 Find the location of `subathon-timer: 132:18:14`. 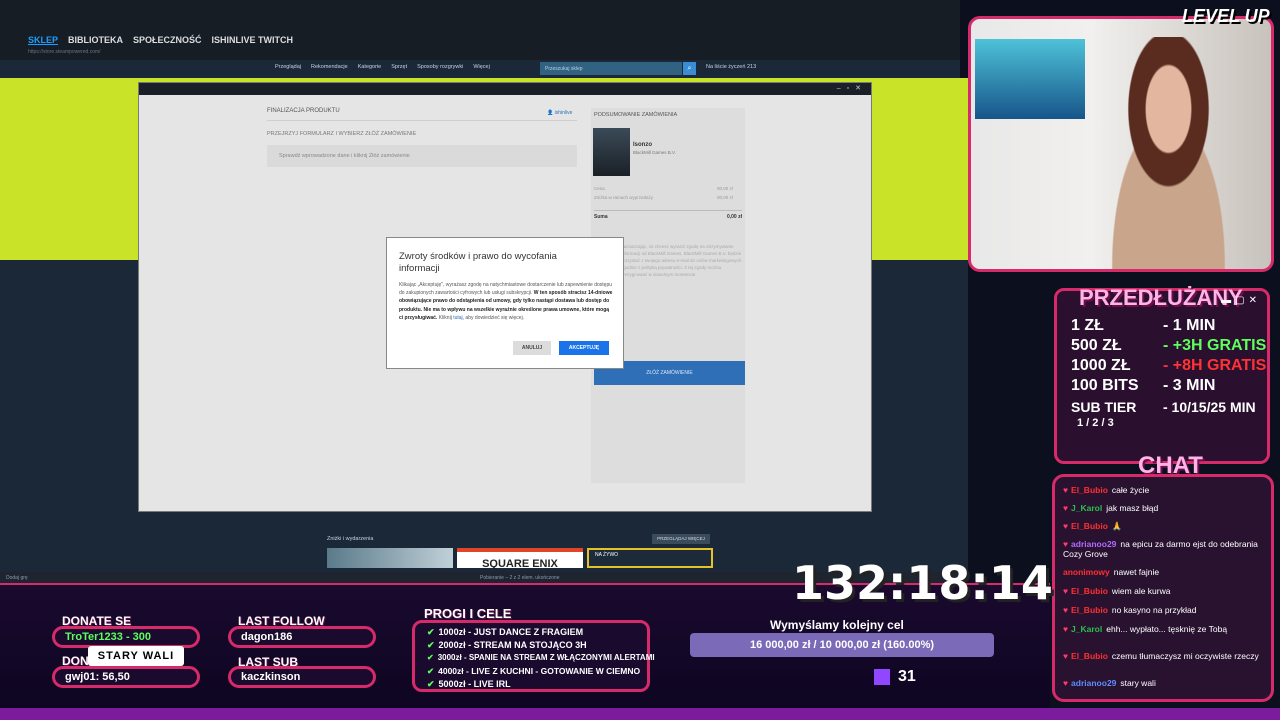

subathon-timer: 132:18:14 is located at coordinates (922, 583).